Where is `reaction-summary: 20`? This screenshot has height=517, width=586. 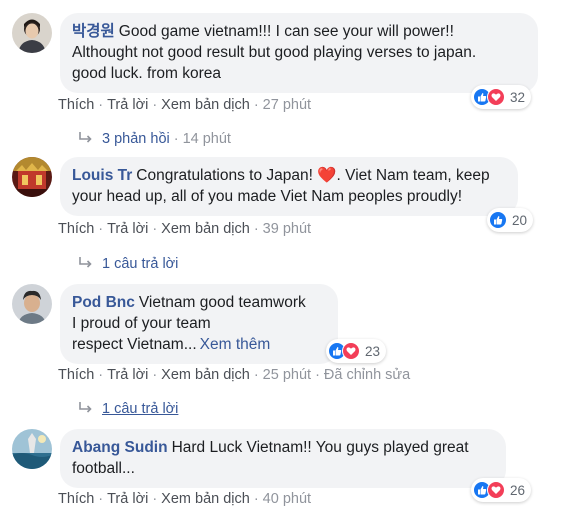
reaction-summary: 20 is located at coordinates (510, 220).